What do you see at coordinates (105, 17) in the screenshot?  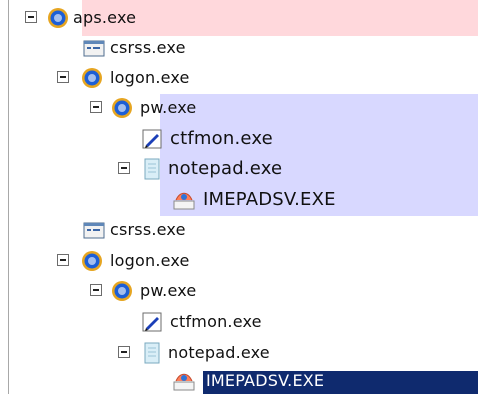 I see `node-label-aps: aps.exe` at bounding box center [105, 17].